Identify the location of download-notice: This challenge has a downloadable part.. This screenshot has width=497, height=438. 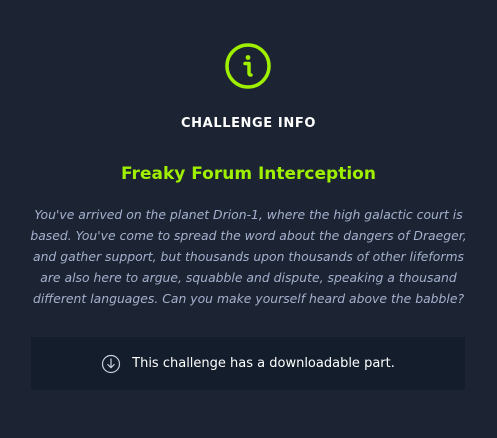
(248, 363).